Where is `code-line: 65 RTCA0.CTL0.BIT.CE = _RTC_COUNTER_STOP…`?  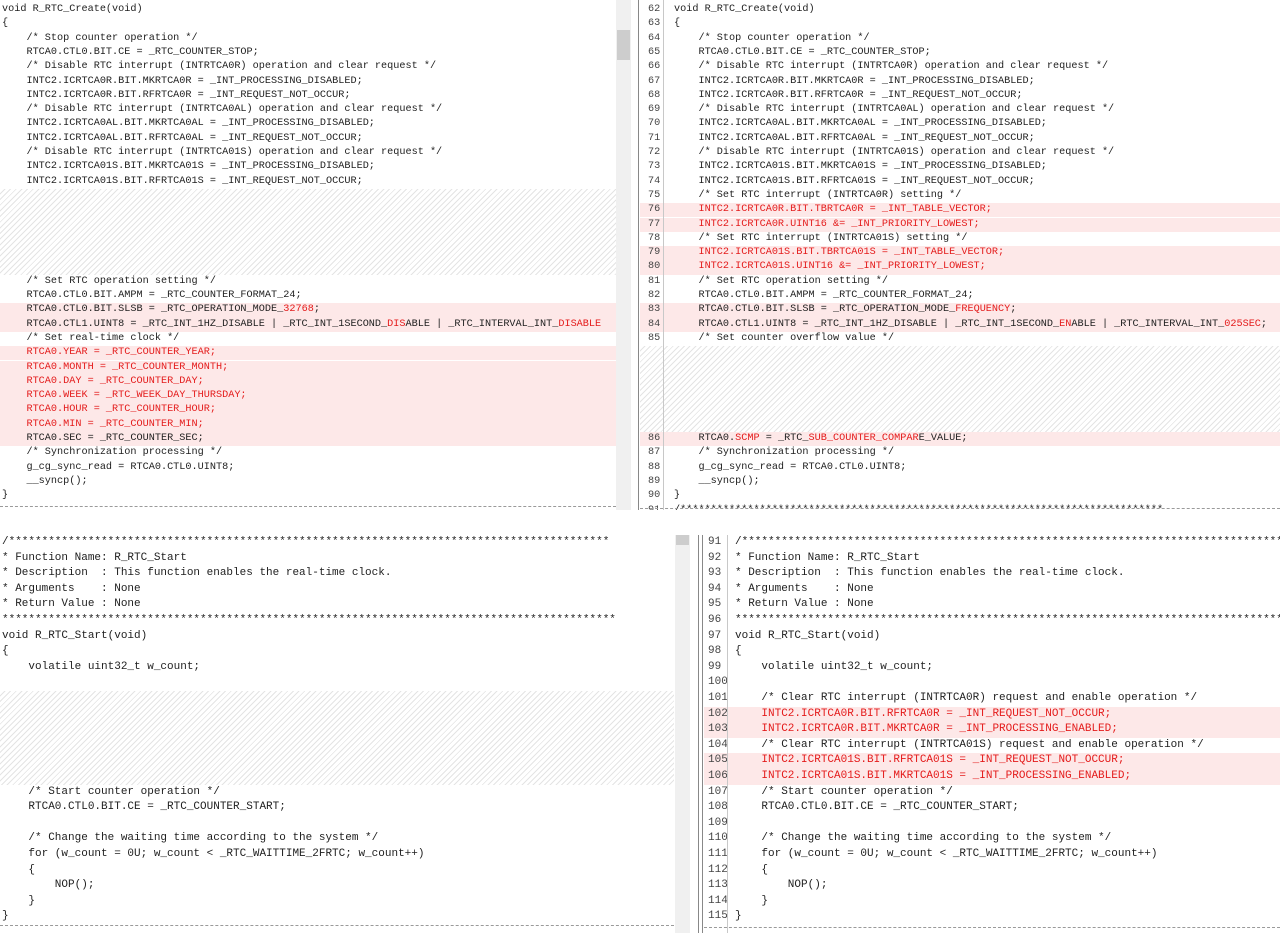
code-line: 65 RTCA0.CTL0.BIT.CE = _RTC_COUNTER_STOP… is located at coordinates (960, 53).